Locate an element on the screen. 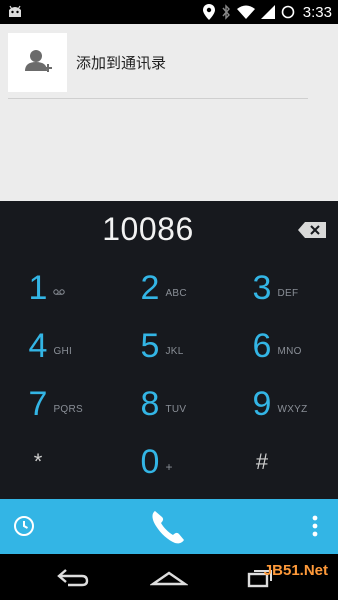 Image resolution: width=338 pixels, height=600 pixels. key-letters: DEF is located at coordinates (288, 293).